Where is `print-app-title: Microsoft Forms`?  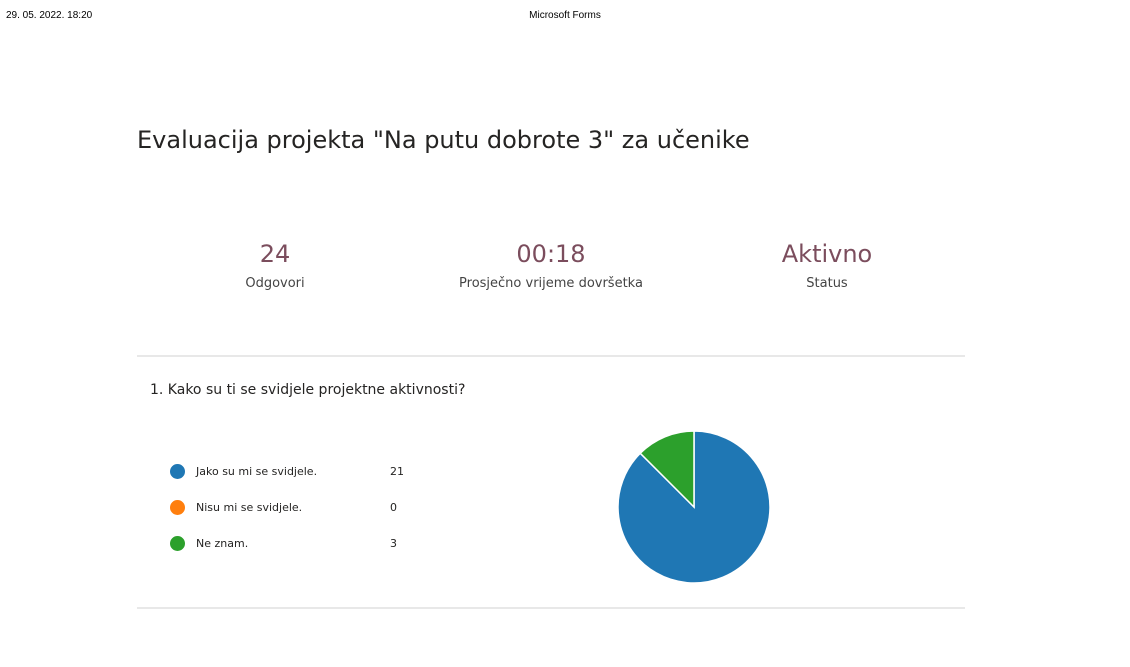
print-app-title: Microsoft Forms is located at coordinates (565, 15).